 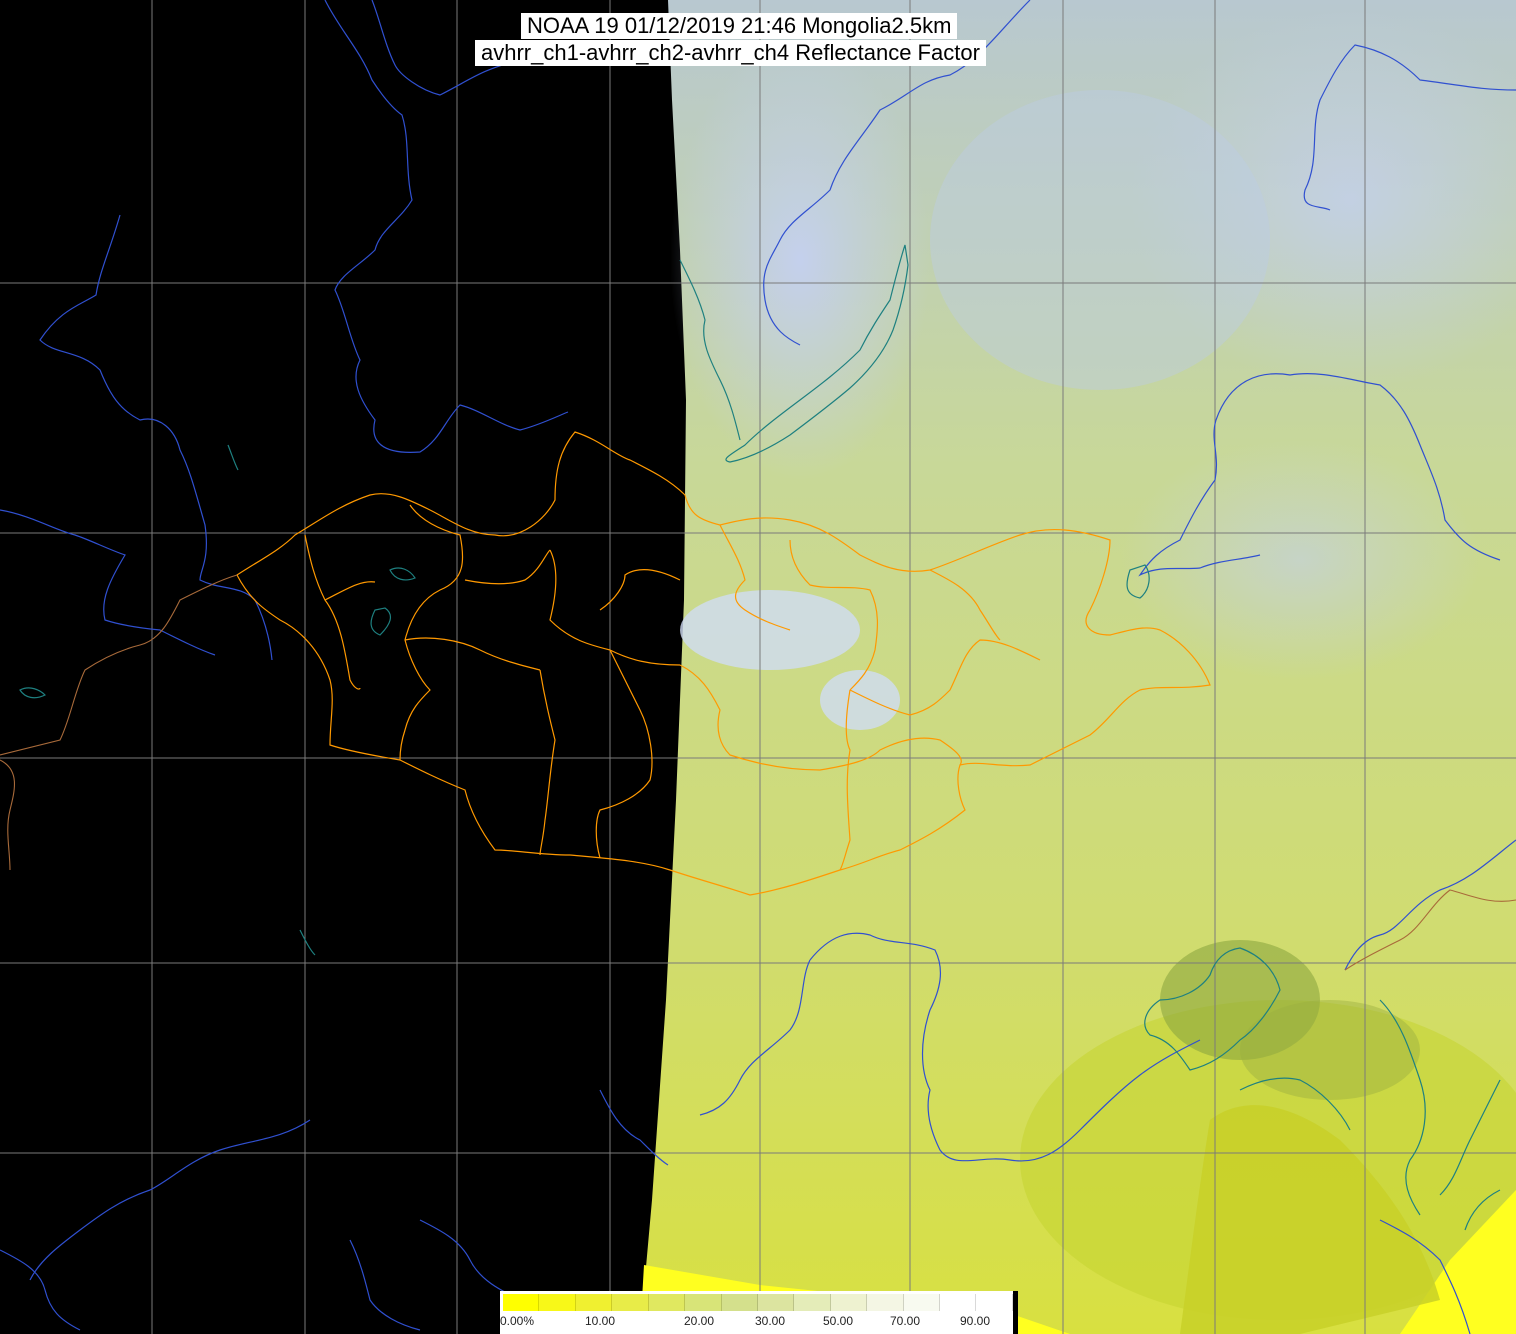 I want to click on legend-label: 70.00, so click(x=905, y=1321).